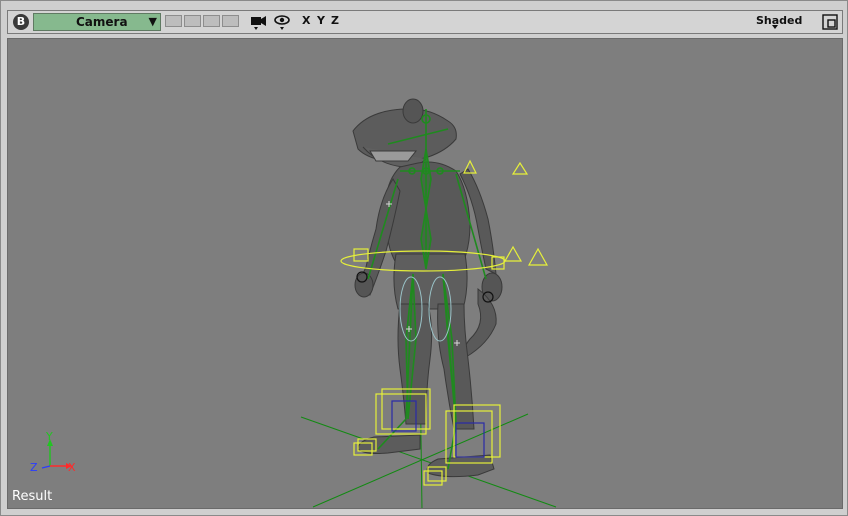 The image size is (848, 516). Describe the element at coordinates (306, 20) in the screenshot. I see `axis-x-toggle: X` at that location.